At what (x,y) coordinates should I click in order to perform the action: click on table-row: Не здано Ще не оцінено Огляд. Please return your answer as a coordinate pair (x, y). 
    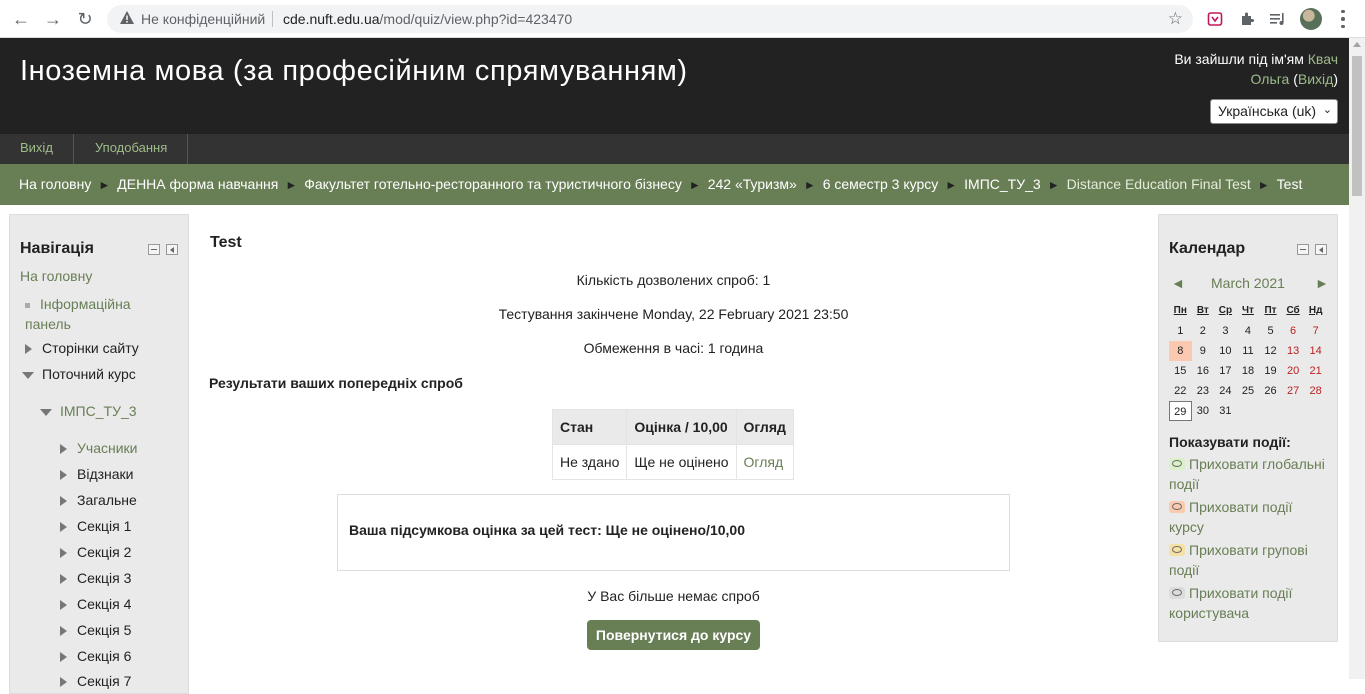
    Looking at the image, I should click on (672, 462).